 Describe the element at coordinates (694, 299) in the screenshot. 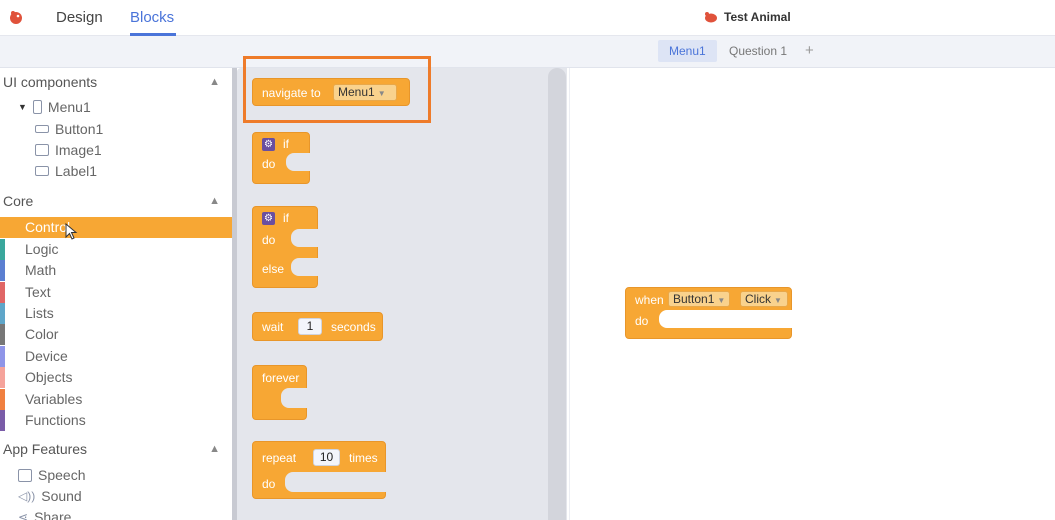

I see `dropdown-value: Button1` at that location.